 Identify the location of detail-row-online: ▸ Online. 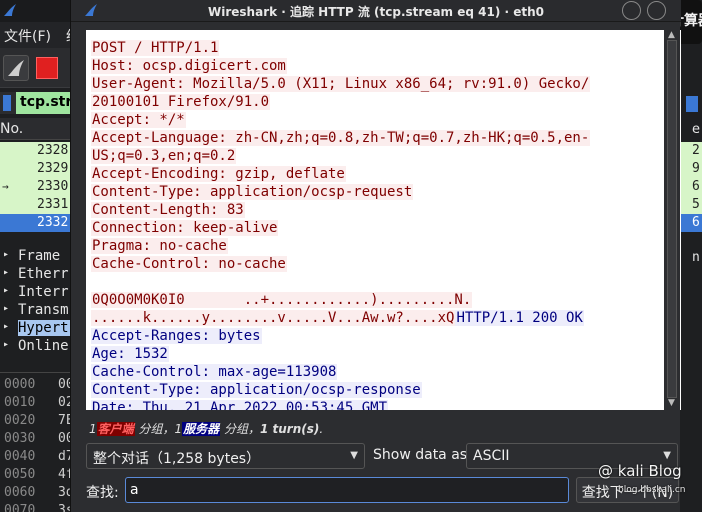
(40, 347).